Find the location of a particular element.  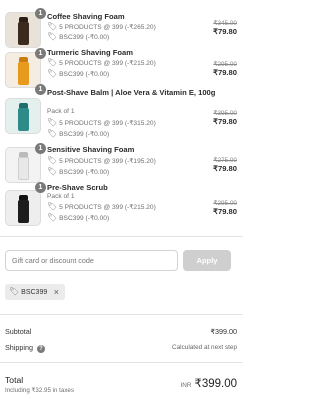

discount-line: 🏷 5 PRODUCTS @ 399 (-₹195.20) is located at coordinates (101, 160).